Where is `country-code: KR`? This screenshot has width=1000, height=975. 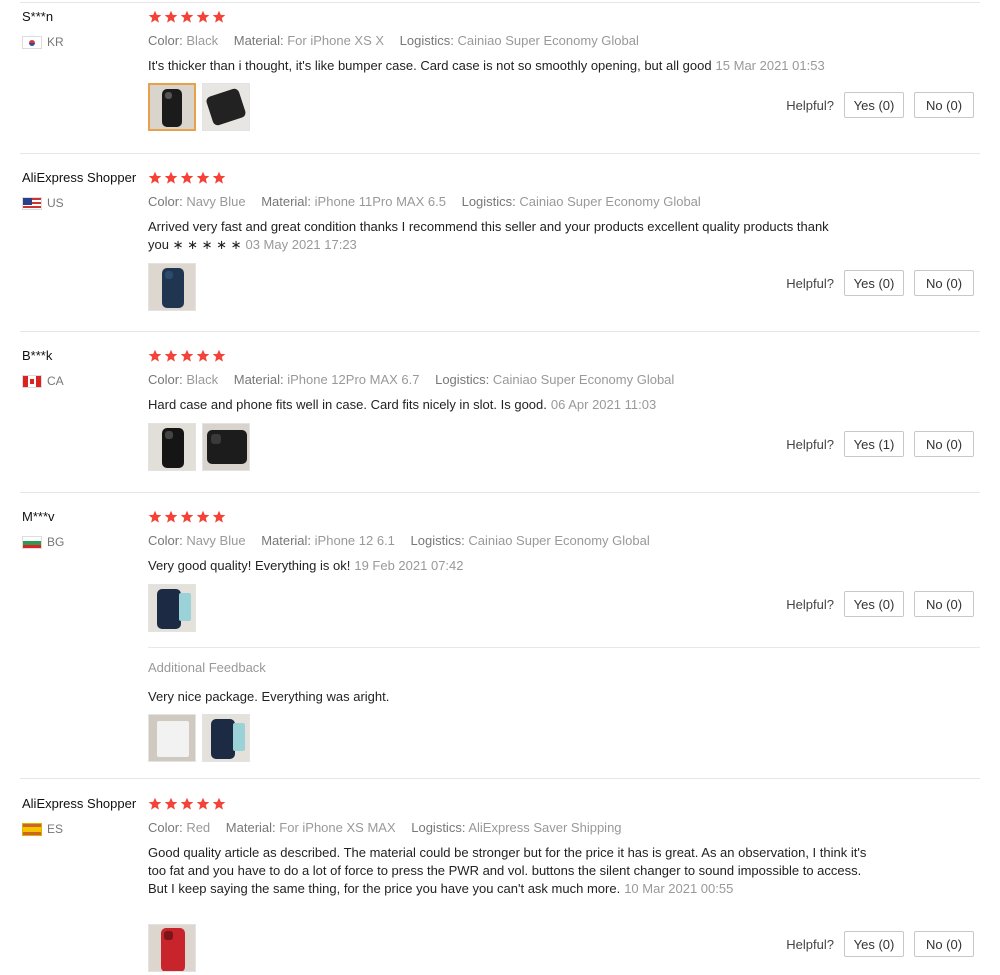 country-code: KR is located at coordinates (55, 42).